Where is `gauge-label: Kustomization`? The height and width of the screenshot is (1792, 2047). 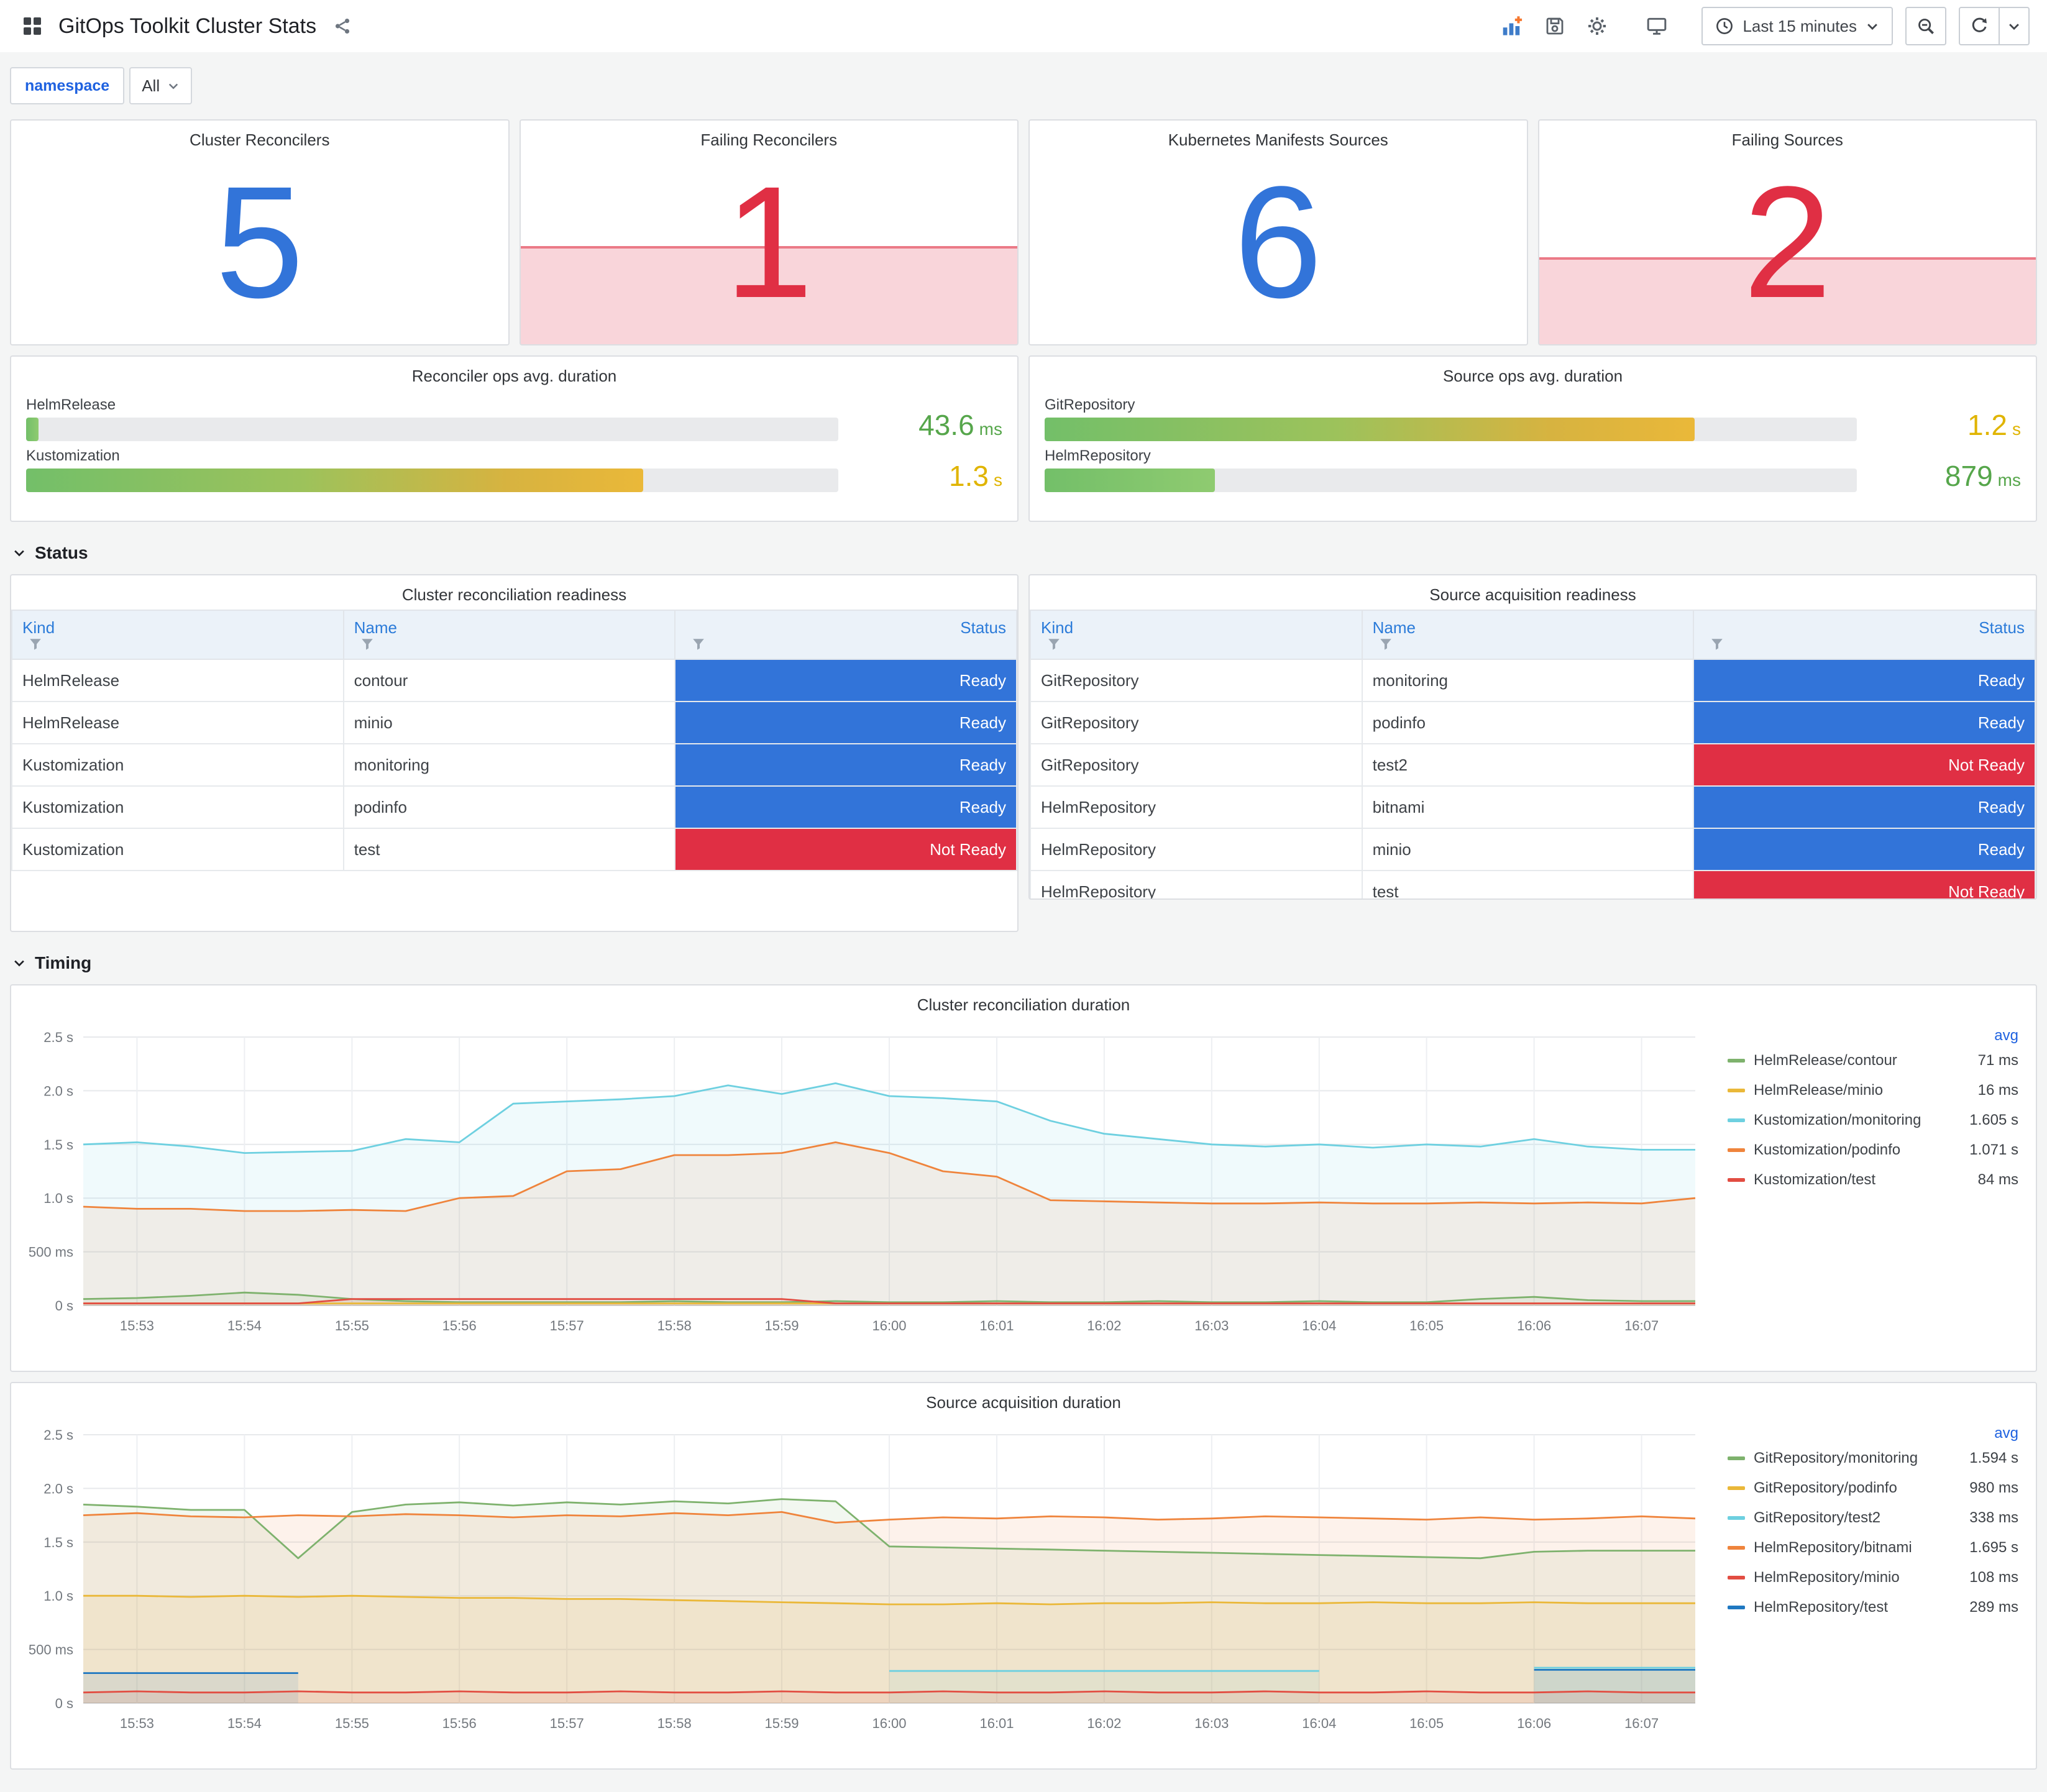 gauge-label: Kustomization is located at coordinates (73, 455).